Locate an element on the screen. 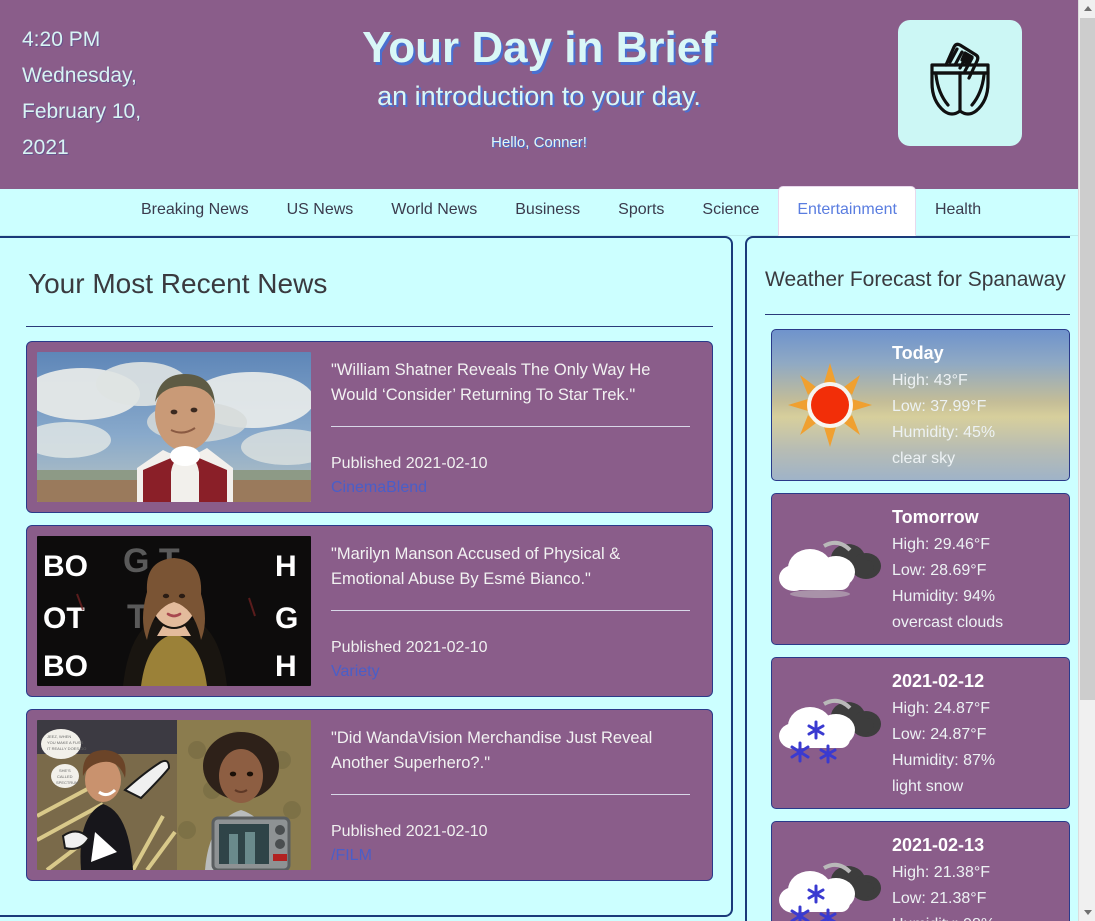 Image resolution: width=1095 pixels, height=921 pixels. weather-low: Low: 24.87°F is located at coordinates (939, 734).